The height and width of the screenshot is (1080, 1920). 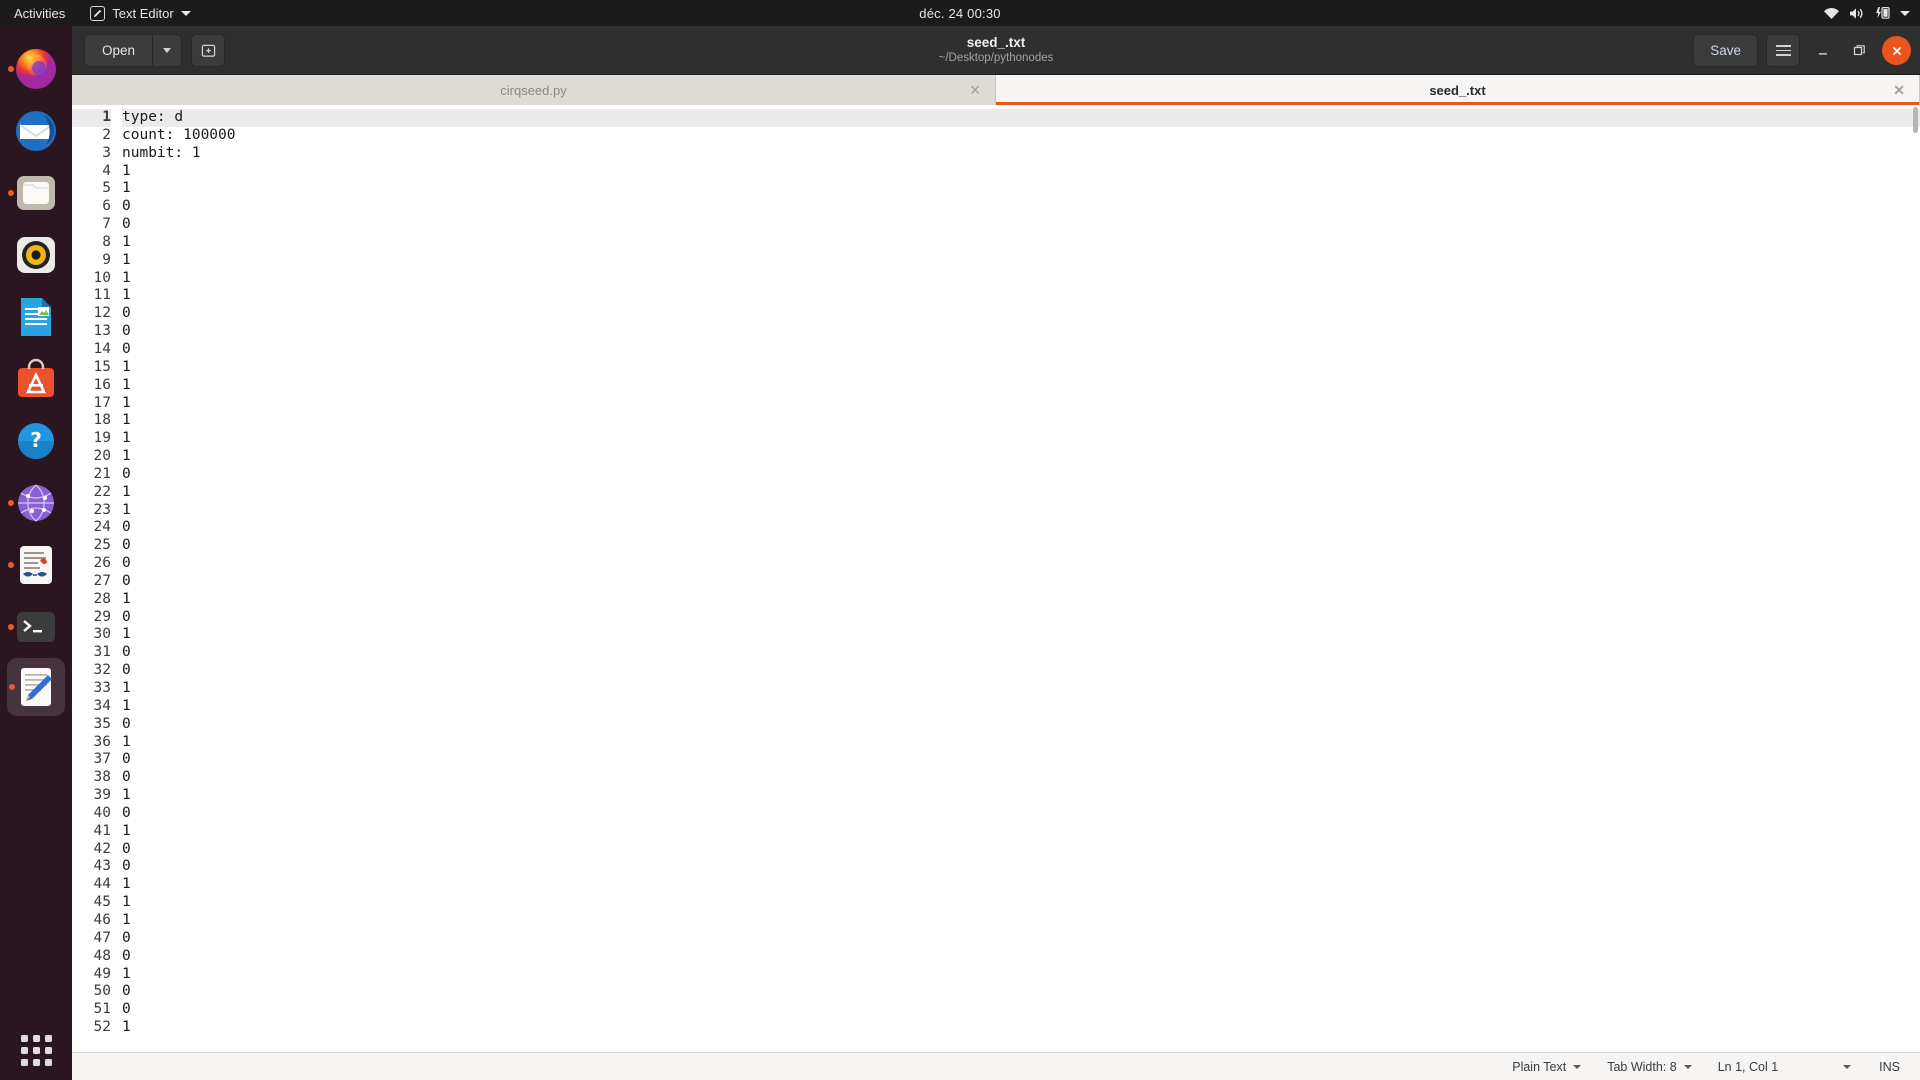 What do you see at coordinates (1915, 120) in the screenshot?
I see `scrollbar-thumb` at bounding box center [1915, 120].